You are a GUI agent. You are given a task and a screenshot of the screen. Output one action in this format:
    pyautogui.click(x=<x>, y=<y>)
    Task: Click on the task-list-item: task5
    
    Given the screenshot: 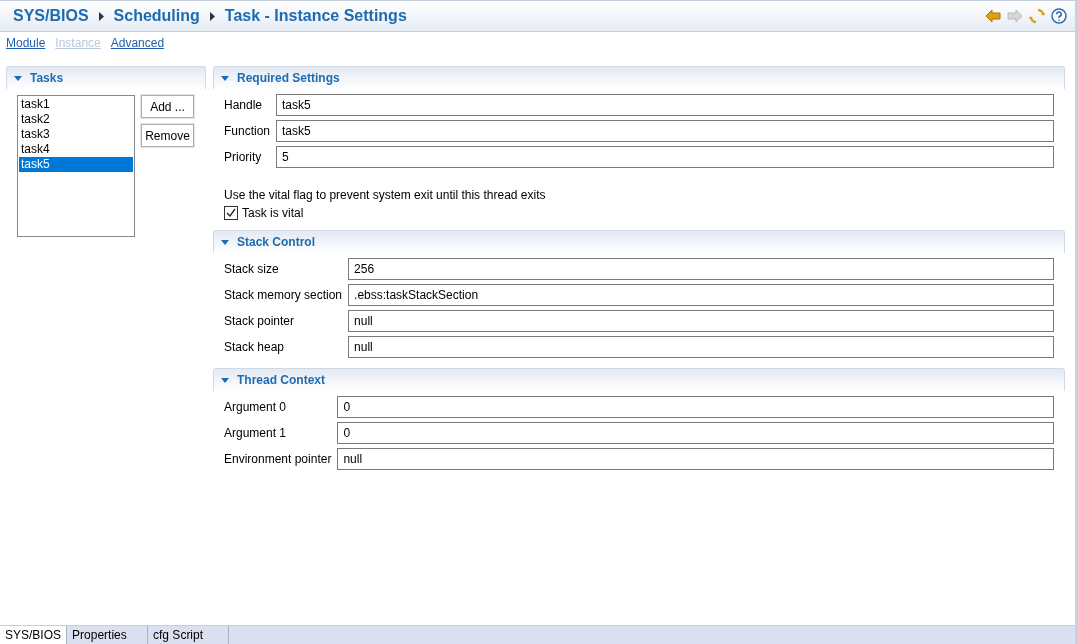 What is the action you would take?
    pyautogui.click(x=76, y=164)
    